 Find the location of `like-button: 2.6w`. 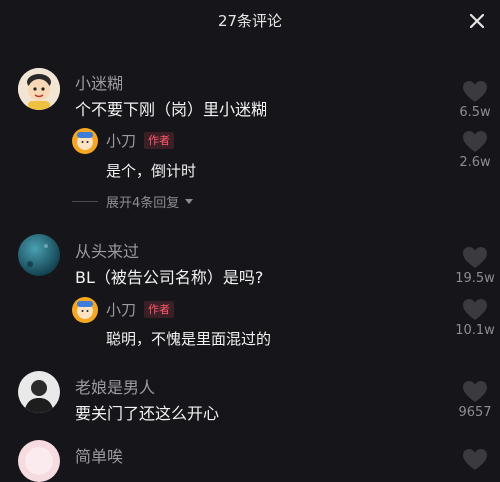

like-button: 2.6w is located at coordinates (475, 150).